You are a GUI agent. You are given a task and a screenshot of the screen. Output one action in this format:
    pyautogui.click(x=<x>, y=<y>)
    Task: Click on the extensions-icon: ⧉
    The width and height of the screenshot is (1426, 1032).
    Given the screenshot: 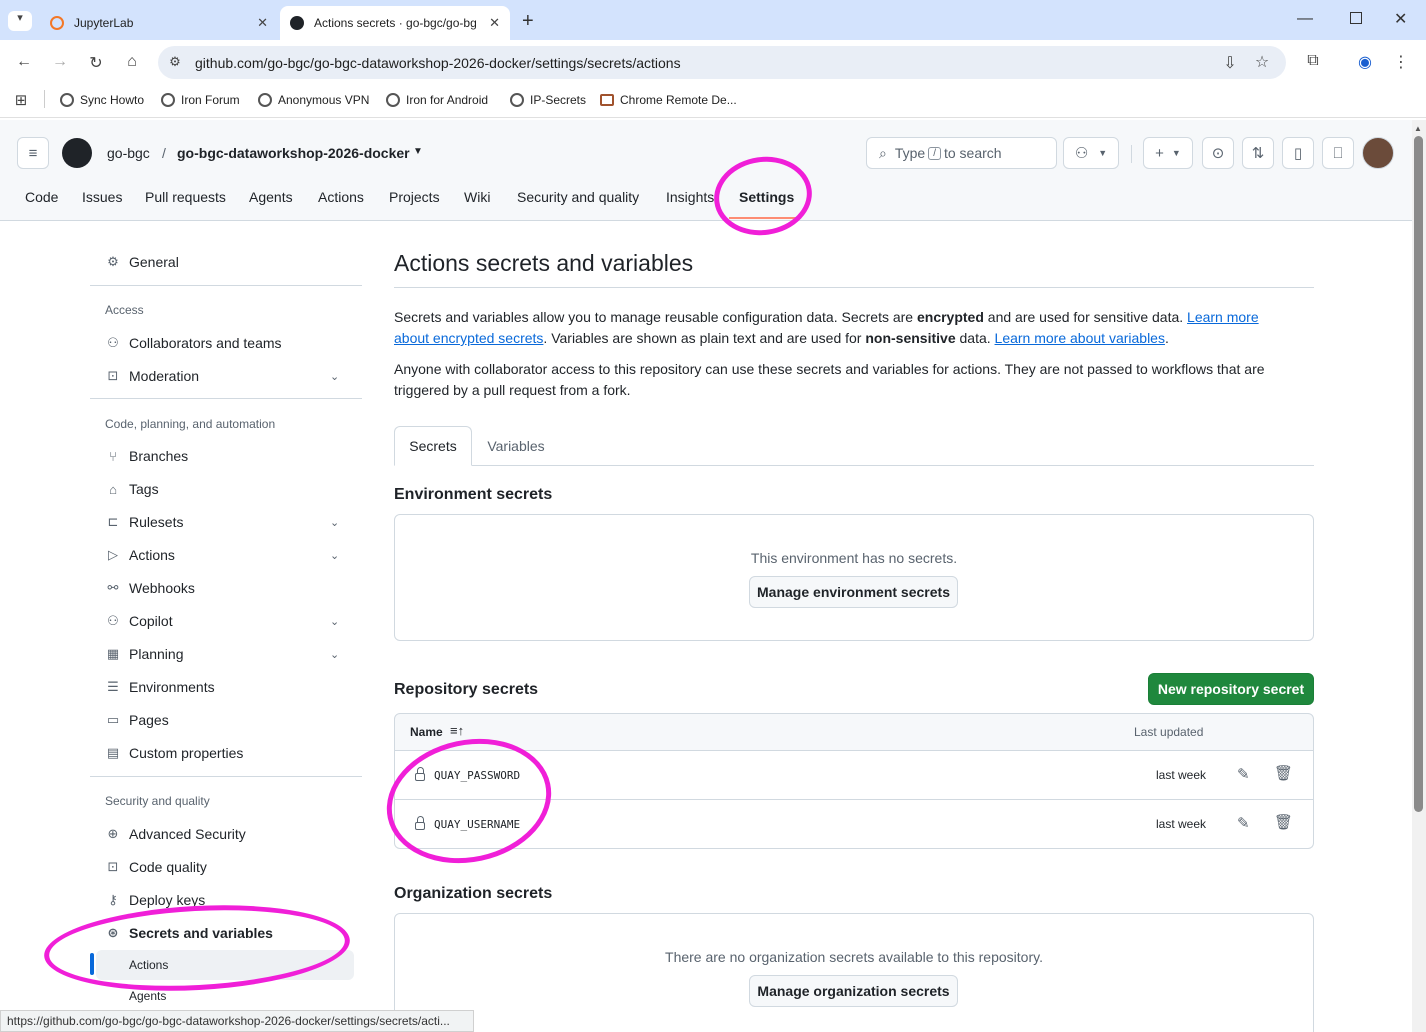 What is the action you would take?
    pyautogui.click(x=1313, y=61)
    